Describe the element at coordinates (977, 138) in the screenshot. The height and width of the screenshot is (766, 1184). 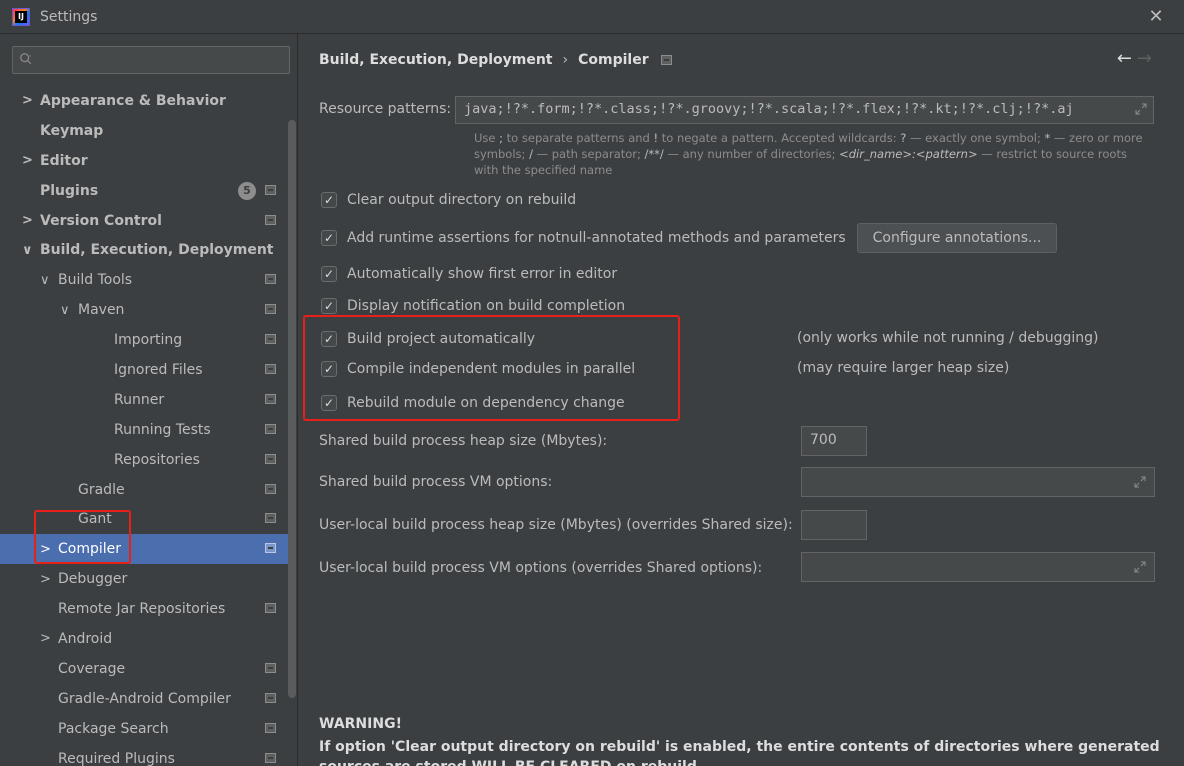
I see `hint-fragment: — exactly one symbol;` at that location.